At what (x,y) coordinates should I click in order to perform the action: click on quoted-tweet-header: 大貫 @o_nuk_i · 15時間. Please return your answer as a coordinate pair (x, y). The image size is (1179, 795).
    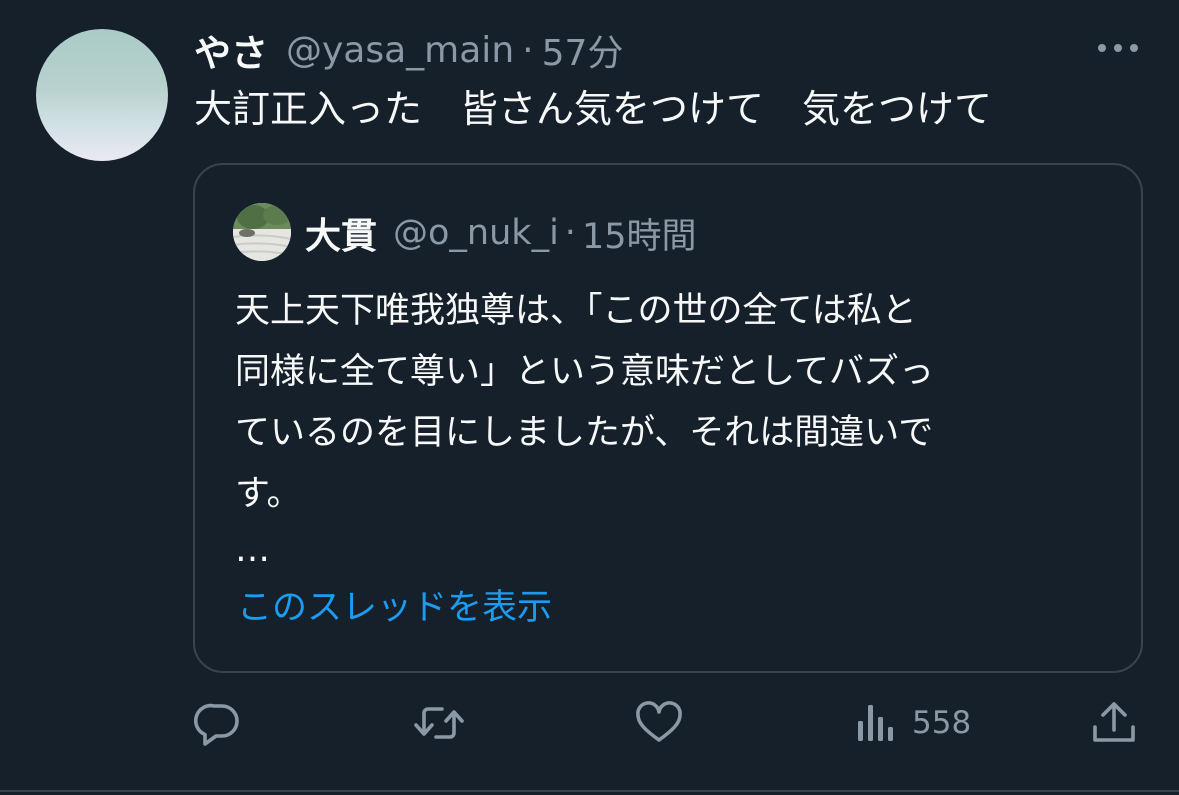
    Looking at the image, I should click on (500, 233).